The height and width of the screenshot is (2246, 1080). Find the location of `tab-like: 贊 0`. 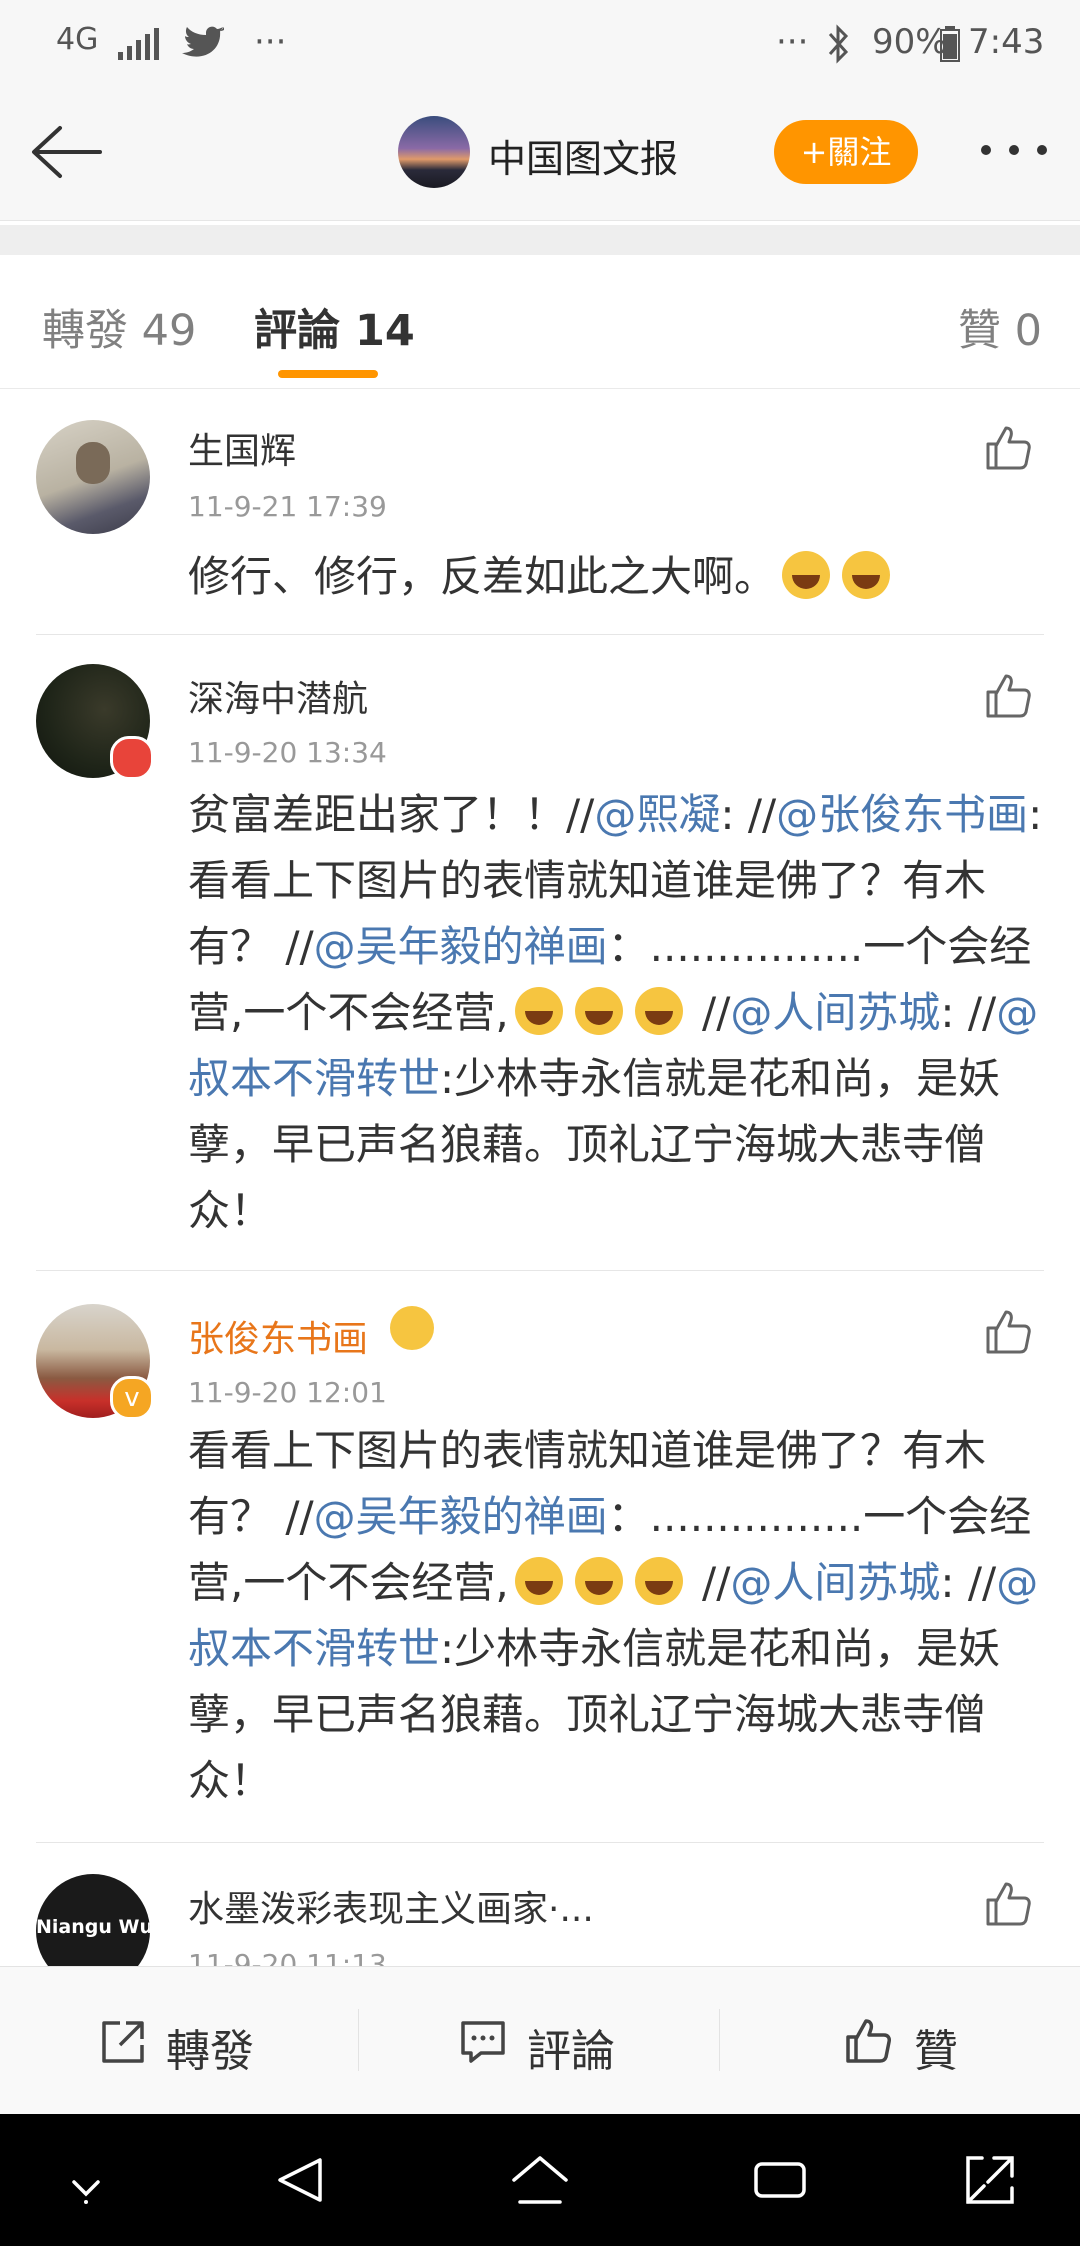

tab-like: 贊 0 is located at coordinates (1000, 327).